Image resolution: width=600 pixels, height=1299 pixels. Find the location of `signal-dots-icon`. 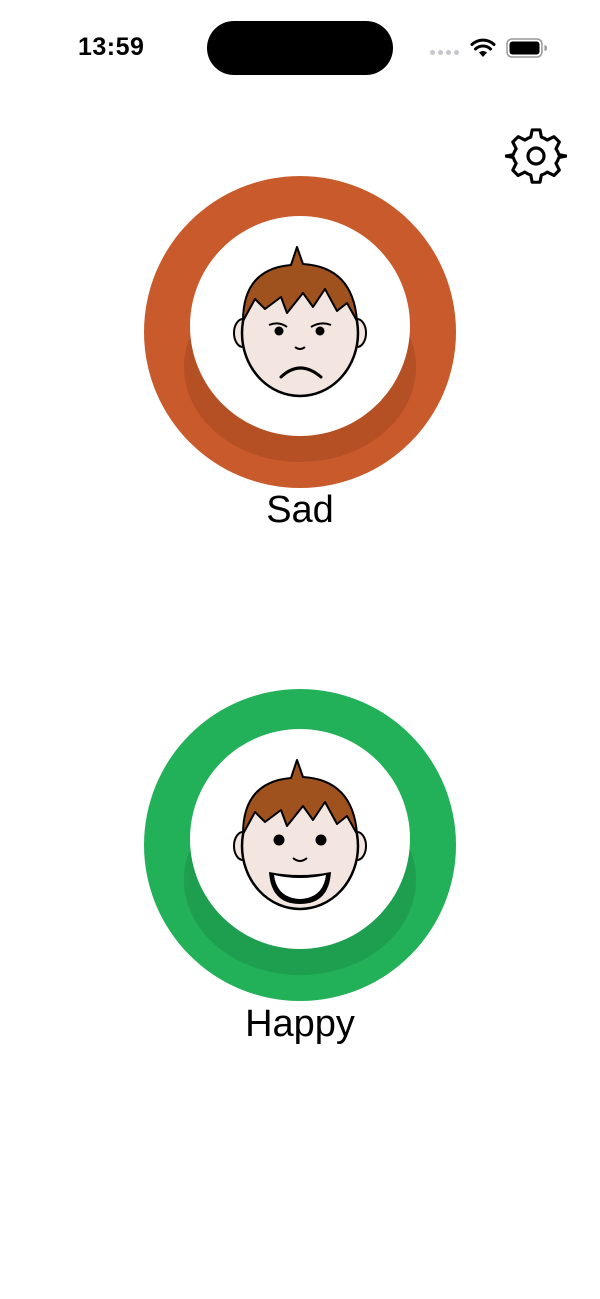

signal-dots-icon is located at coordinates (444, 52).